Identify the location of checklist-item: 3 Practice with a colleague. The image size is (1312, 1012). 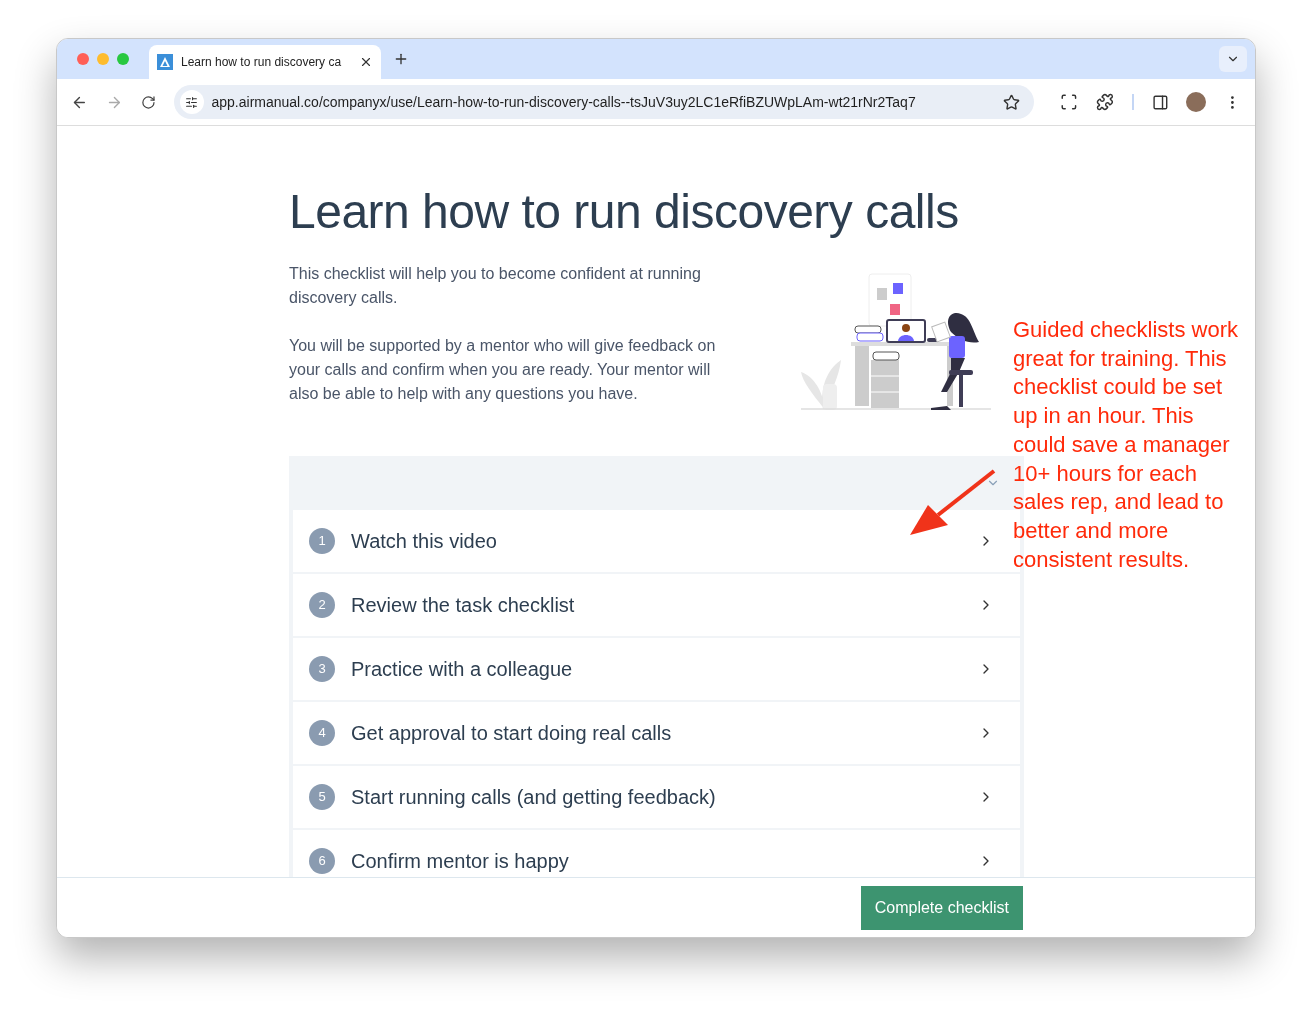
(656, 669).